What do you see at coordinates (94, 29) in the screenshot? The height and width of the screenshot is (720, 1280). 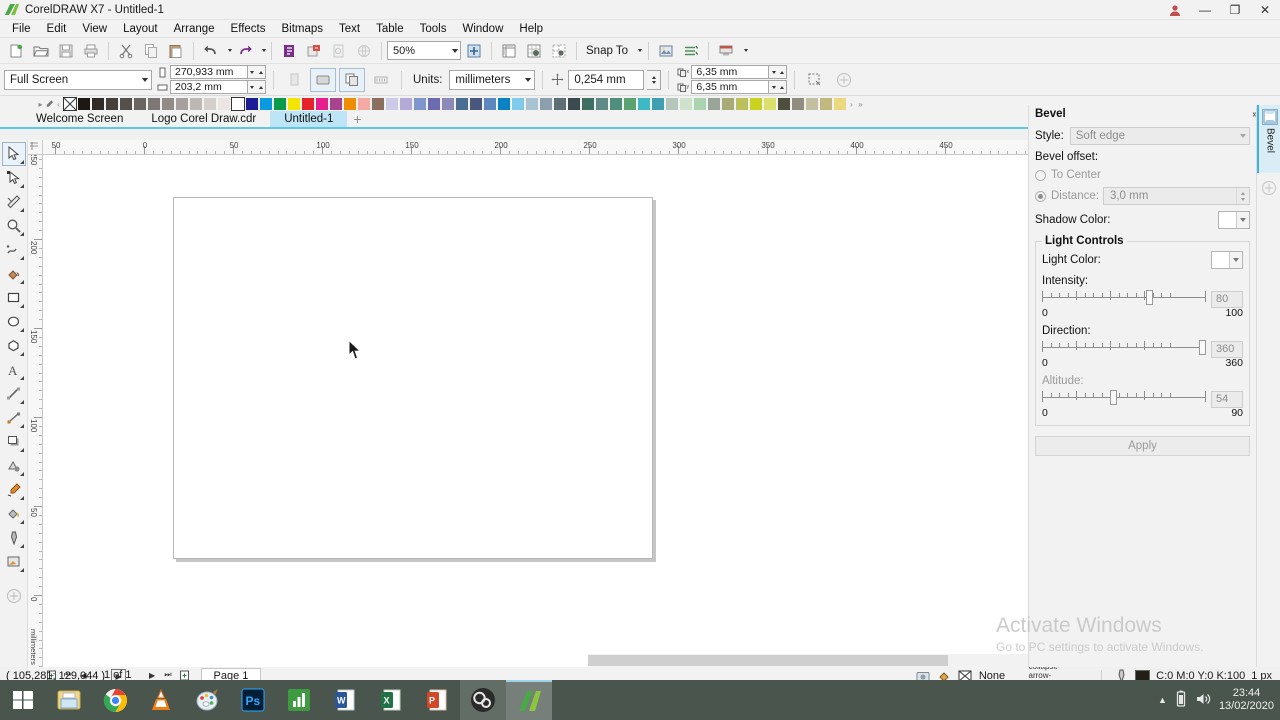 I see `menu-view: View` at bounding box center [94, 29].